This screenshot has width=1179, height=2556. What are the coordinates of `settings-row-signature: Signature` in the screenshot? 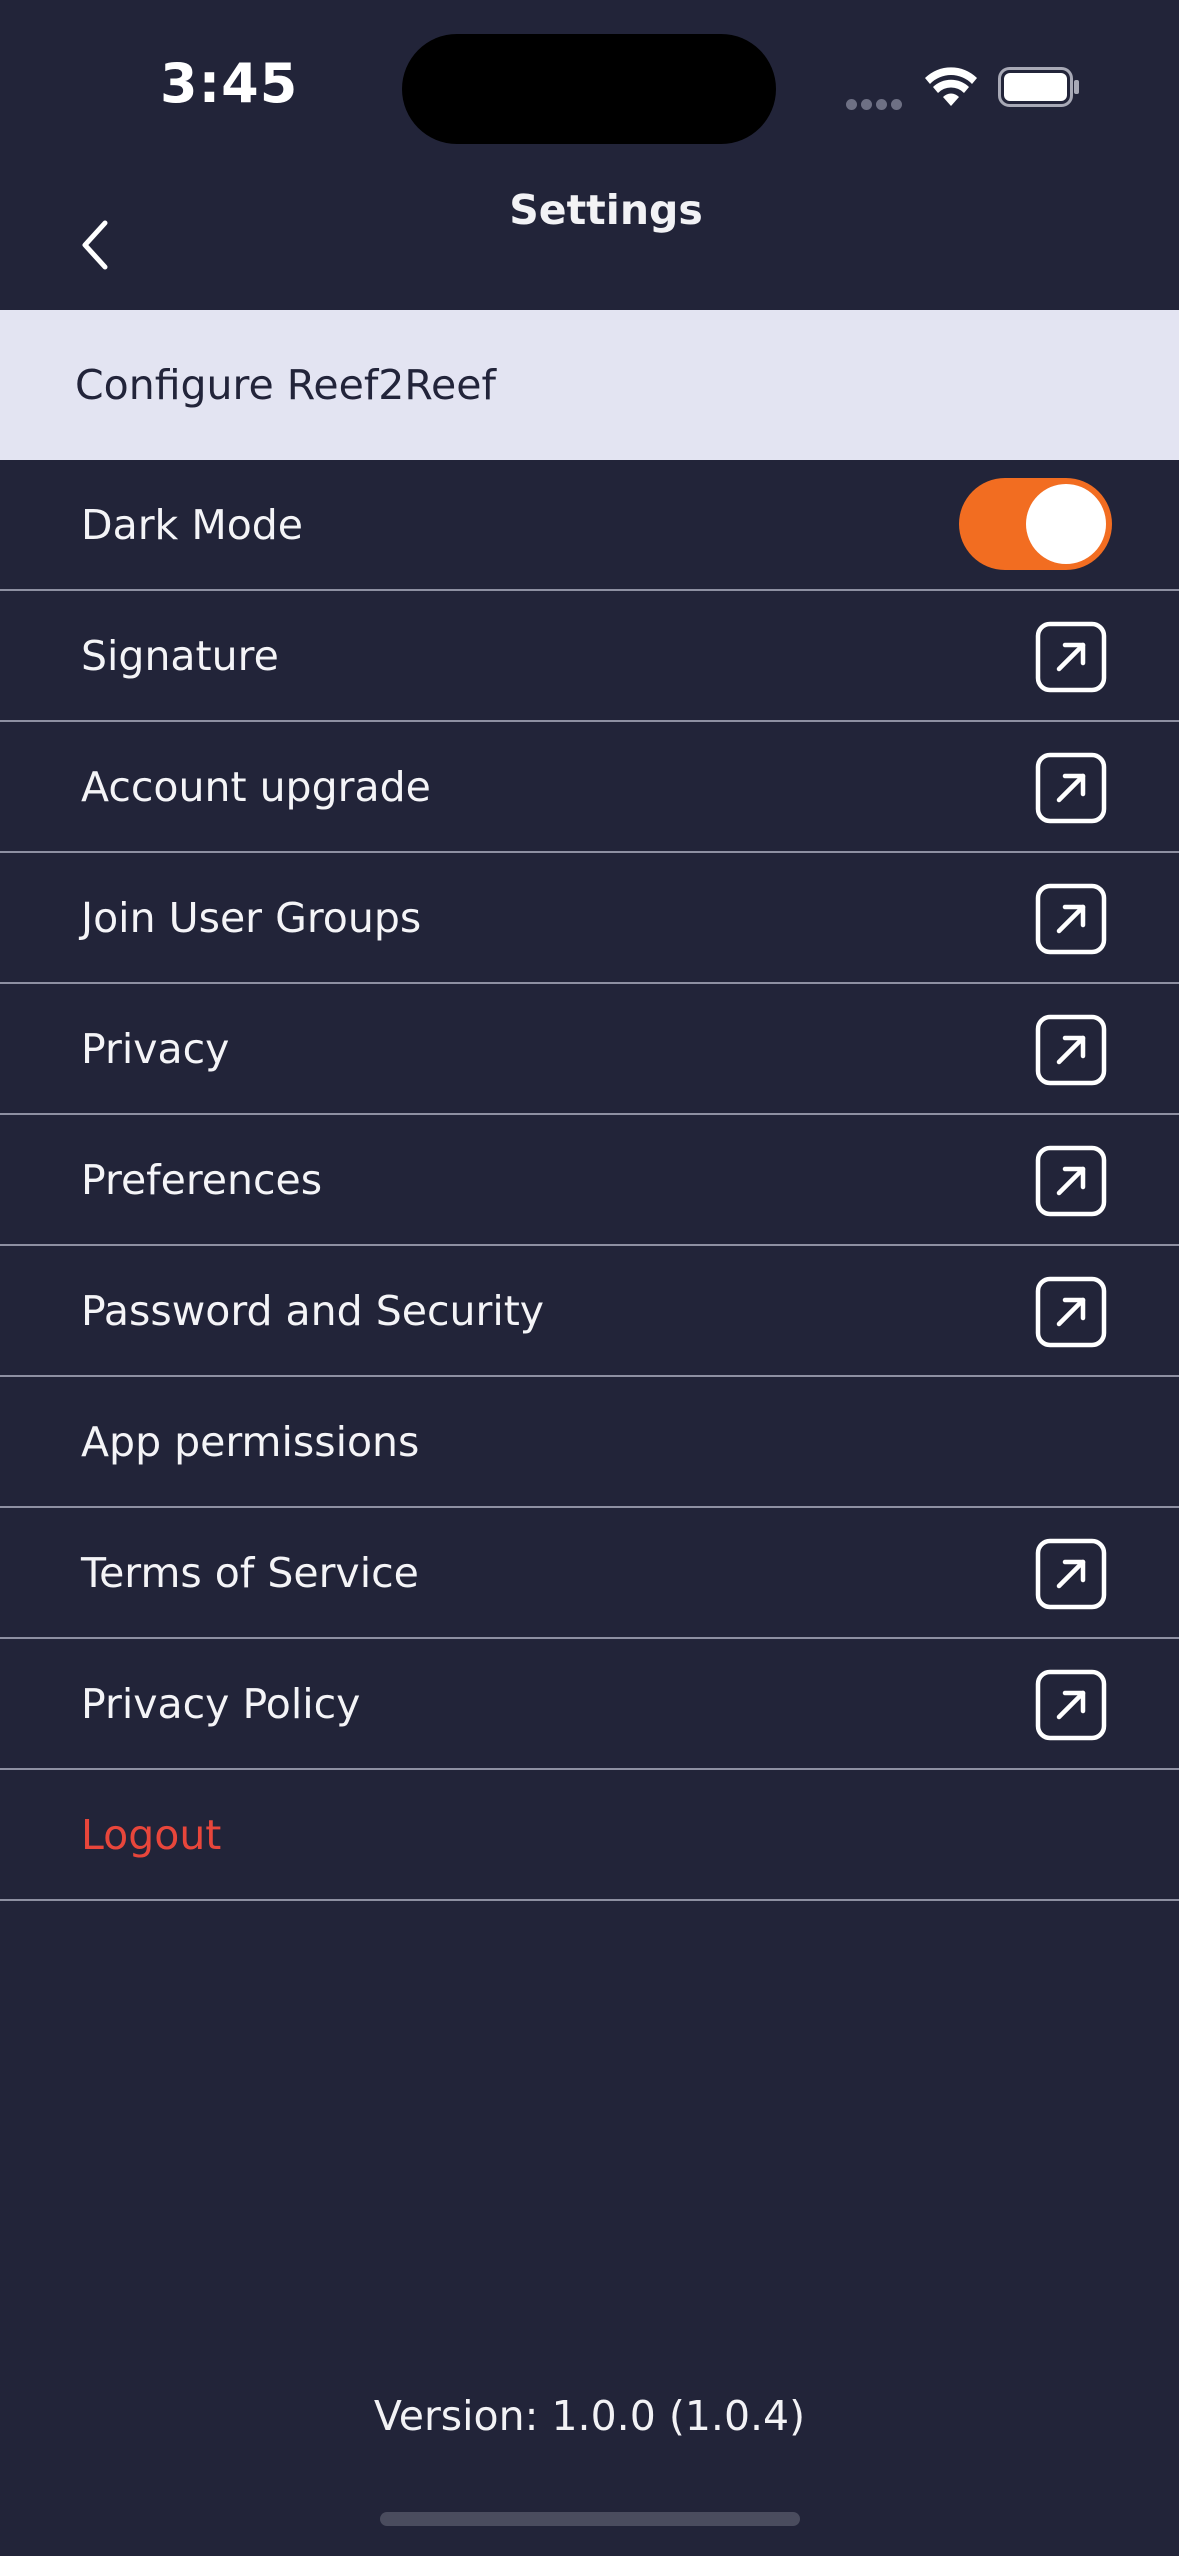 It's located at (589, 656).